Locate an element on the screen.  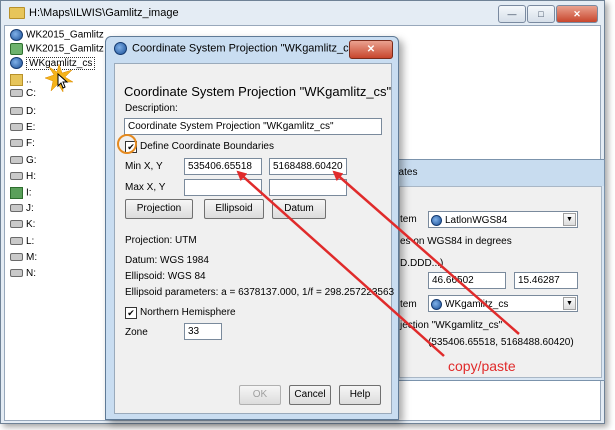
tree-item: H: is located at coordinates (23, 177).